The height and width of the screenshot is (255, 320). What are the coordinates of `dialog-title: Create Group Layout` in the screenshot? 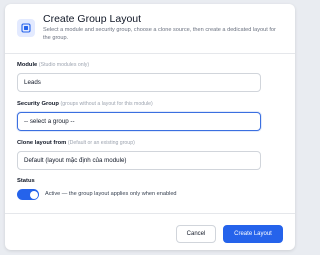 It's located at (92, 19).